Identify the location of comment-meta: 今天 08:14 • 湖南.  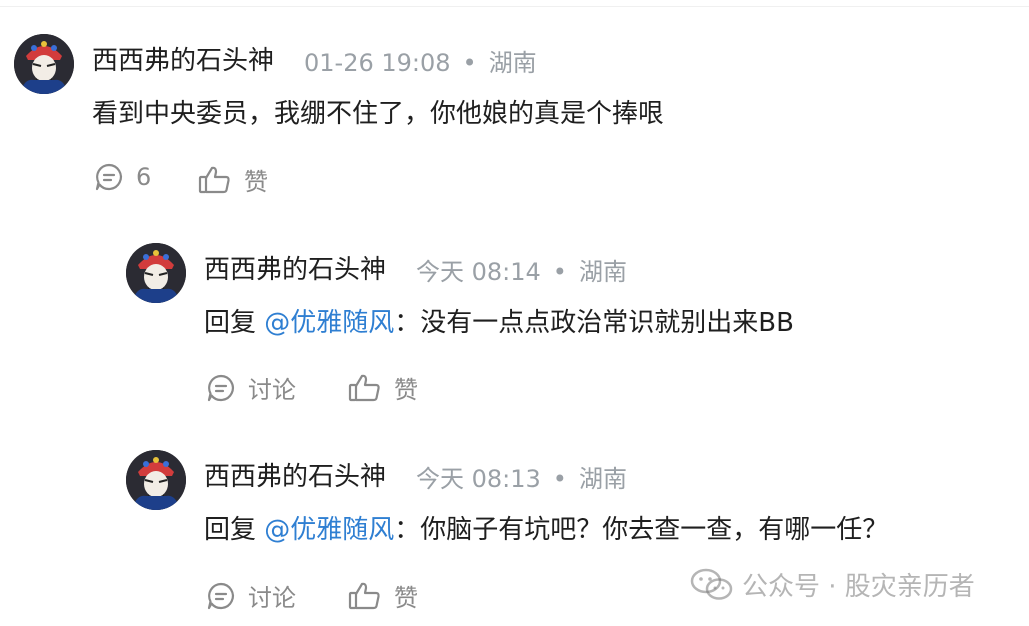
(521, 269).